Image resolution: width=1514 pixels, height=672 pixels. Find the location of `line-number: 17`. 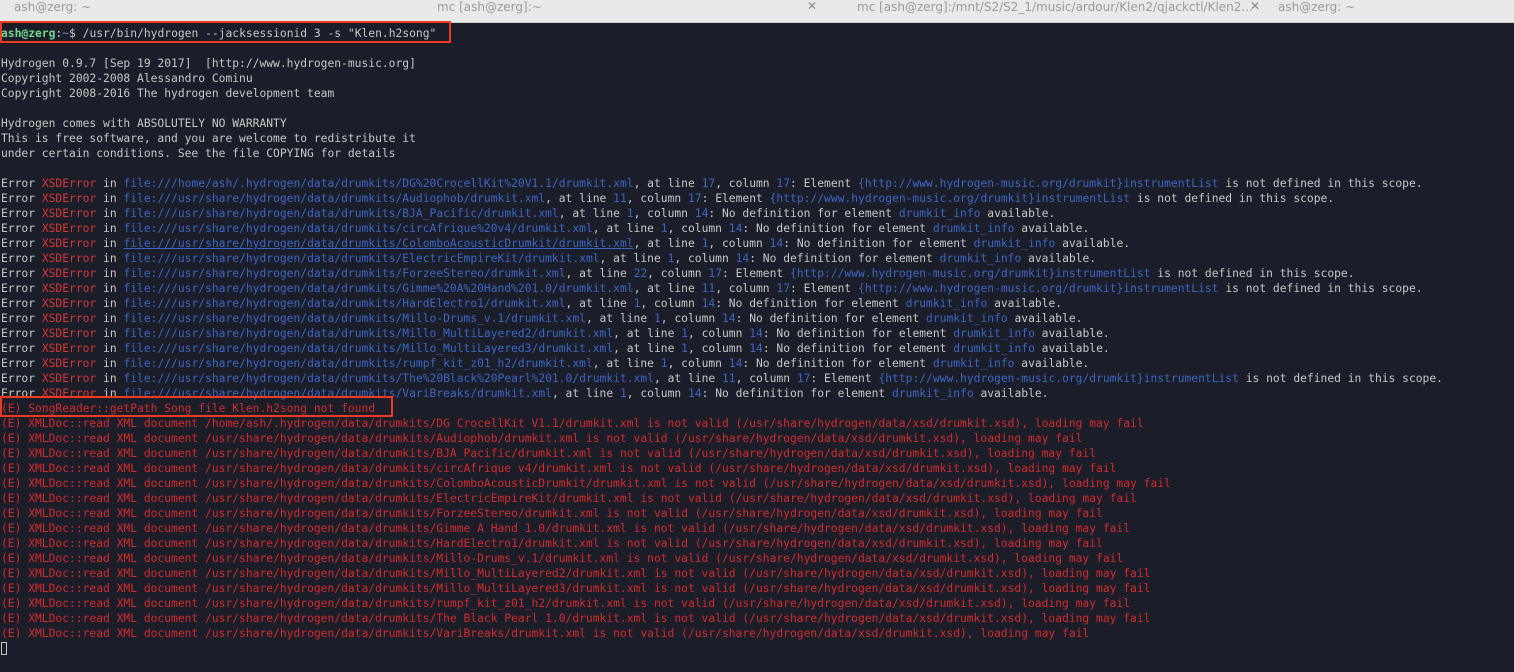

line-number: 17 is located at coordinates (708, 183).